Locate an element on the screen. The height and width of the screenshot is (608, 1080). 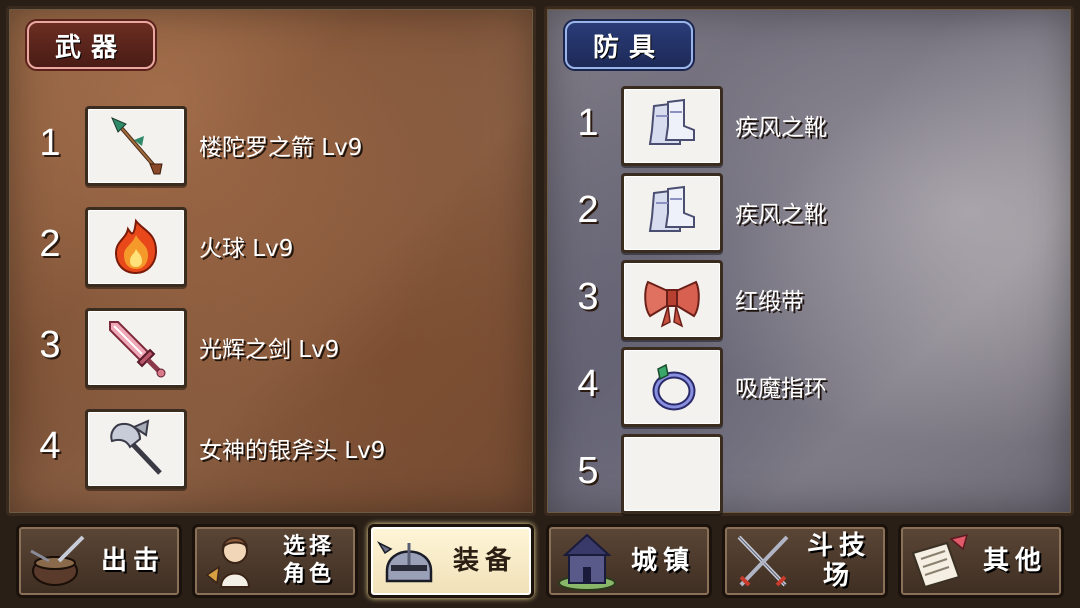
arrow-icon is located at coordinates (137, 146).